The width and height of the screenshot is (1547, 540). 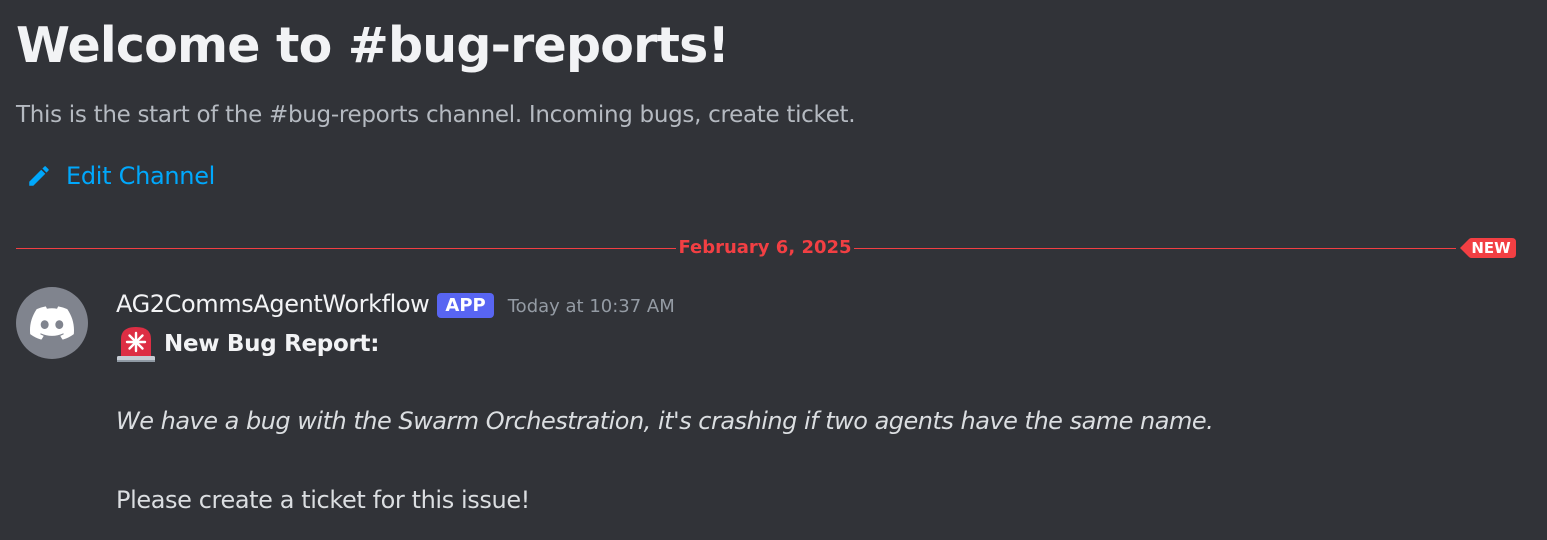 I want to click on message-author: AG2CommsAgentWorkflow, so click(x=273, y=304).